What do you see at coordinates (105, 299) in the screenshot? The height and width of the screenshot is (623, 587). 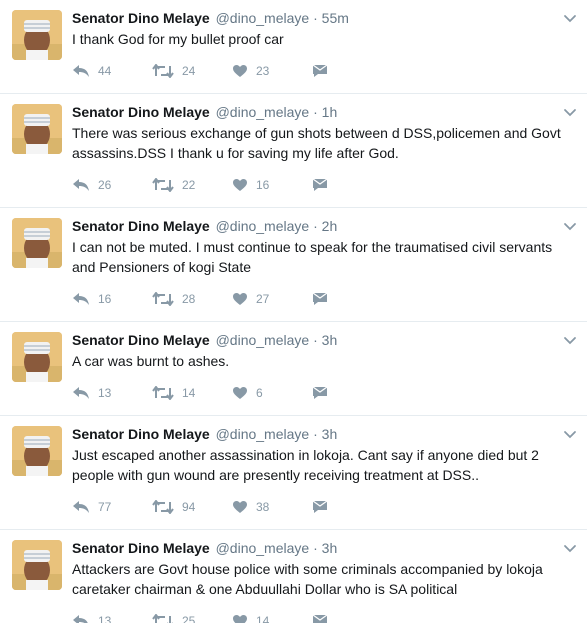 I see `reply-count: 16` at bounding box center [105, 299].